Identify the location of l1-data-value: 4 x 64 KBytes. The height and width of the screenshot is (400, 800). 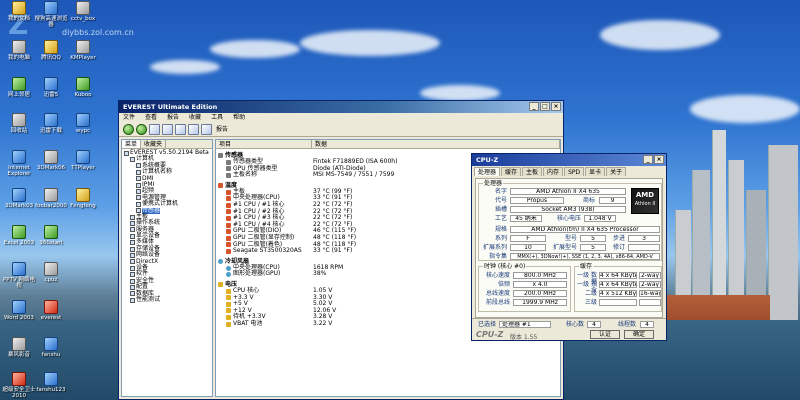
(618, 275).